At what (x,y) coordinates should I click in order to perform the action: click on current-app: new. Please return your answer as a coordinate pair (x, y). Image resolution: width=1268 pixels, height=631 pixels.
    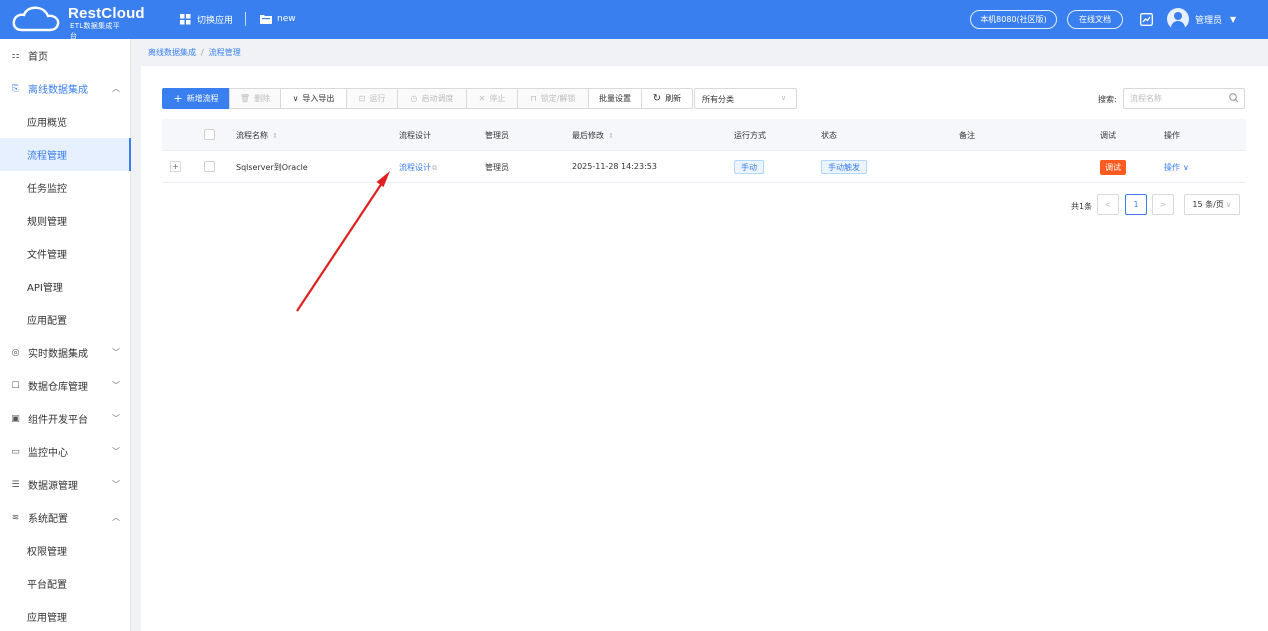
    Looking at the image, I should click on (278, 19).